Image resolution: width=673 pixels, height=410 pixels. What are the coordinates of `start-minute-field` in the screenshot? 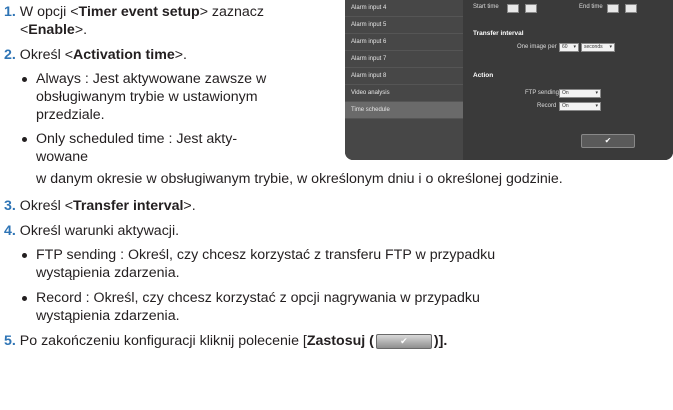 It's located at (531, 8).